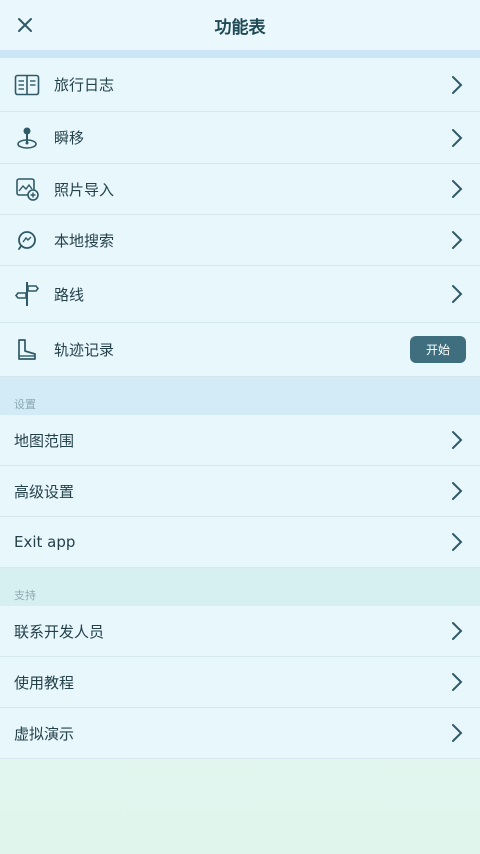 The image size is (480, 854). I want to click on section-heading-support: 支持, so click(240, 587).